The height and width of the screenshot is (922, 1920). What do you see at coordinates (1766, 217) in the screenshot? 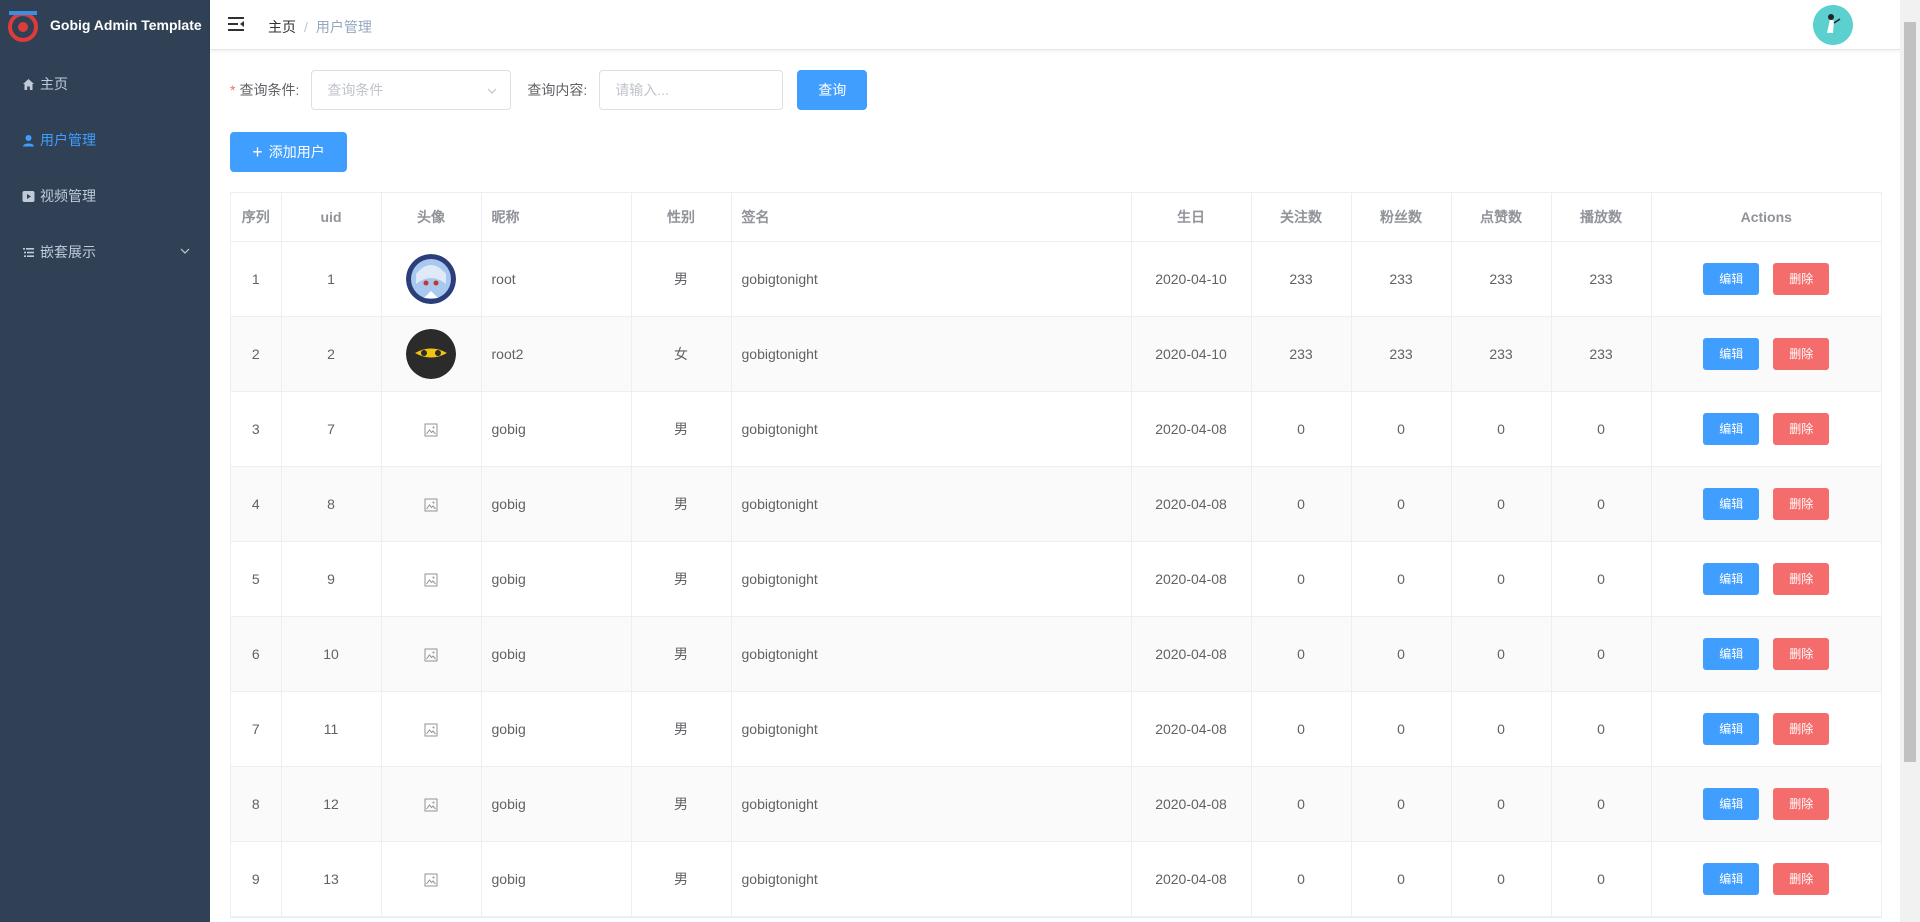
I see `column-header: Actions` at bounding box center [1766, 217].